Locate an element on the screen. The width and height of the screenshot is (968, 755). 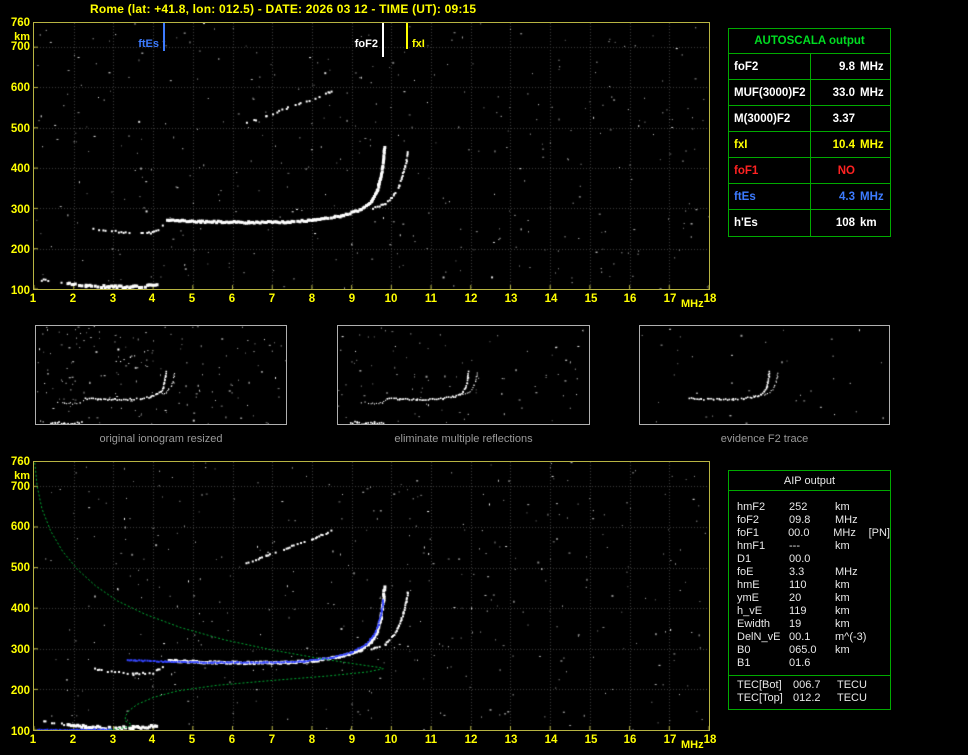
fxi-marker-line is located at coordinates (407, 36).